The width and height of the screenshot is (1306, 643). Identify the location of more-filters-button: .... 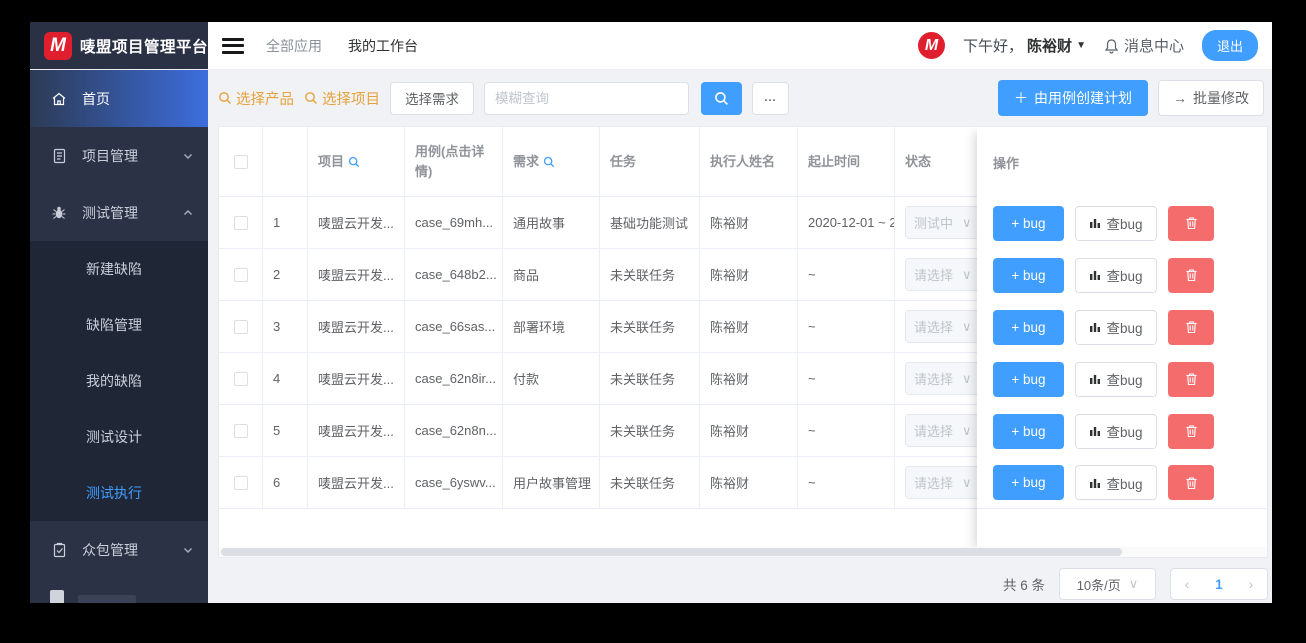
(770, 98).